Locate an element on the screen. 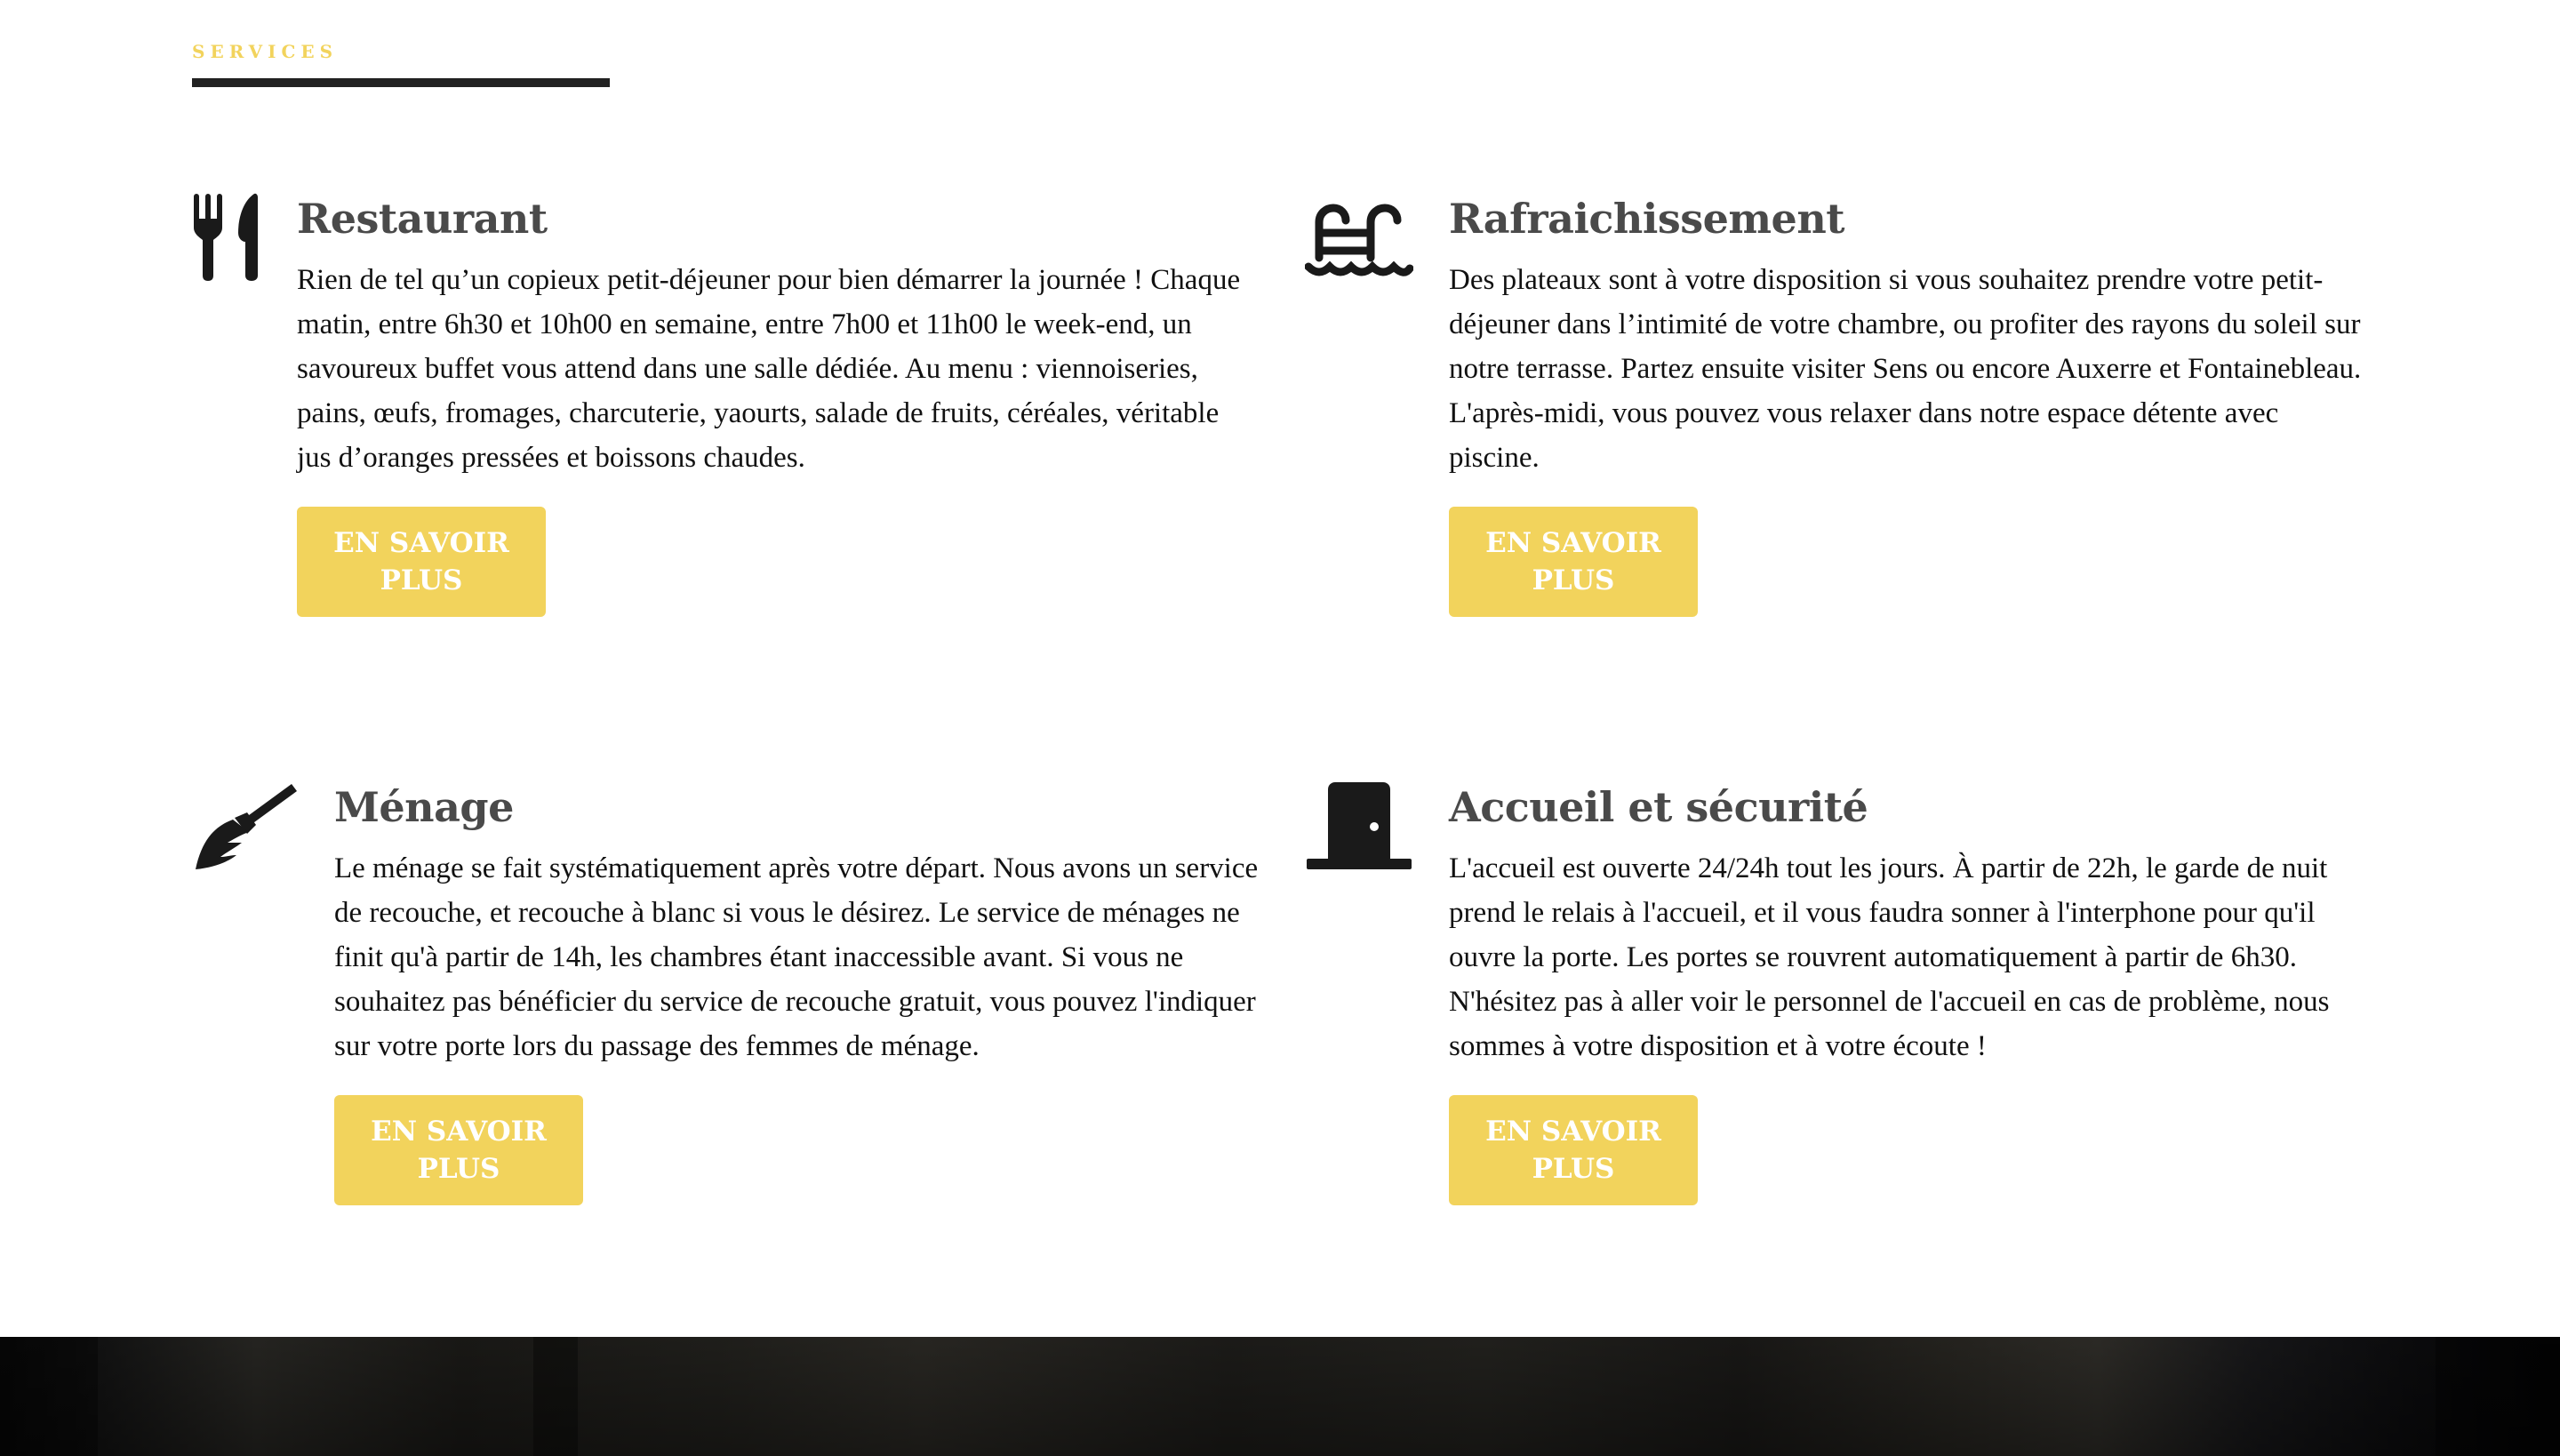 Image resolution: width=2560 pixels, height=1456 pixels. section-underline is located at coordinates (401, 82).